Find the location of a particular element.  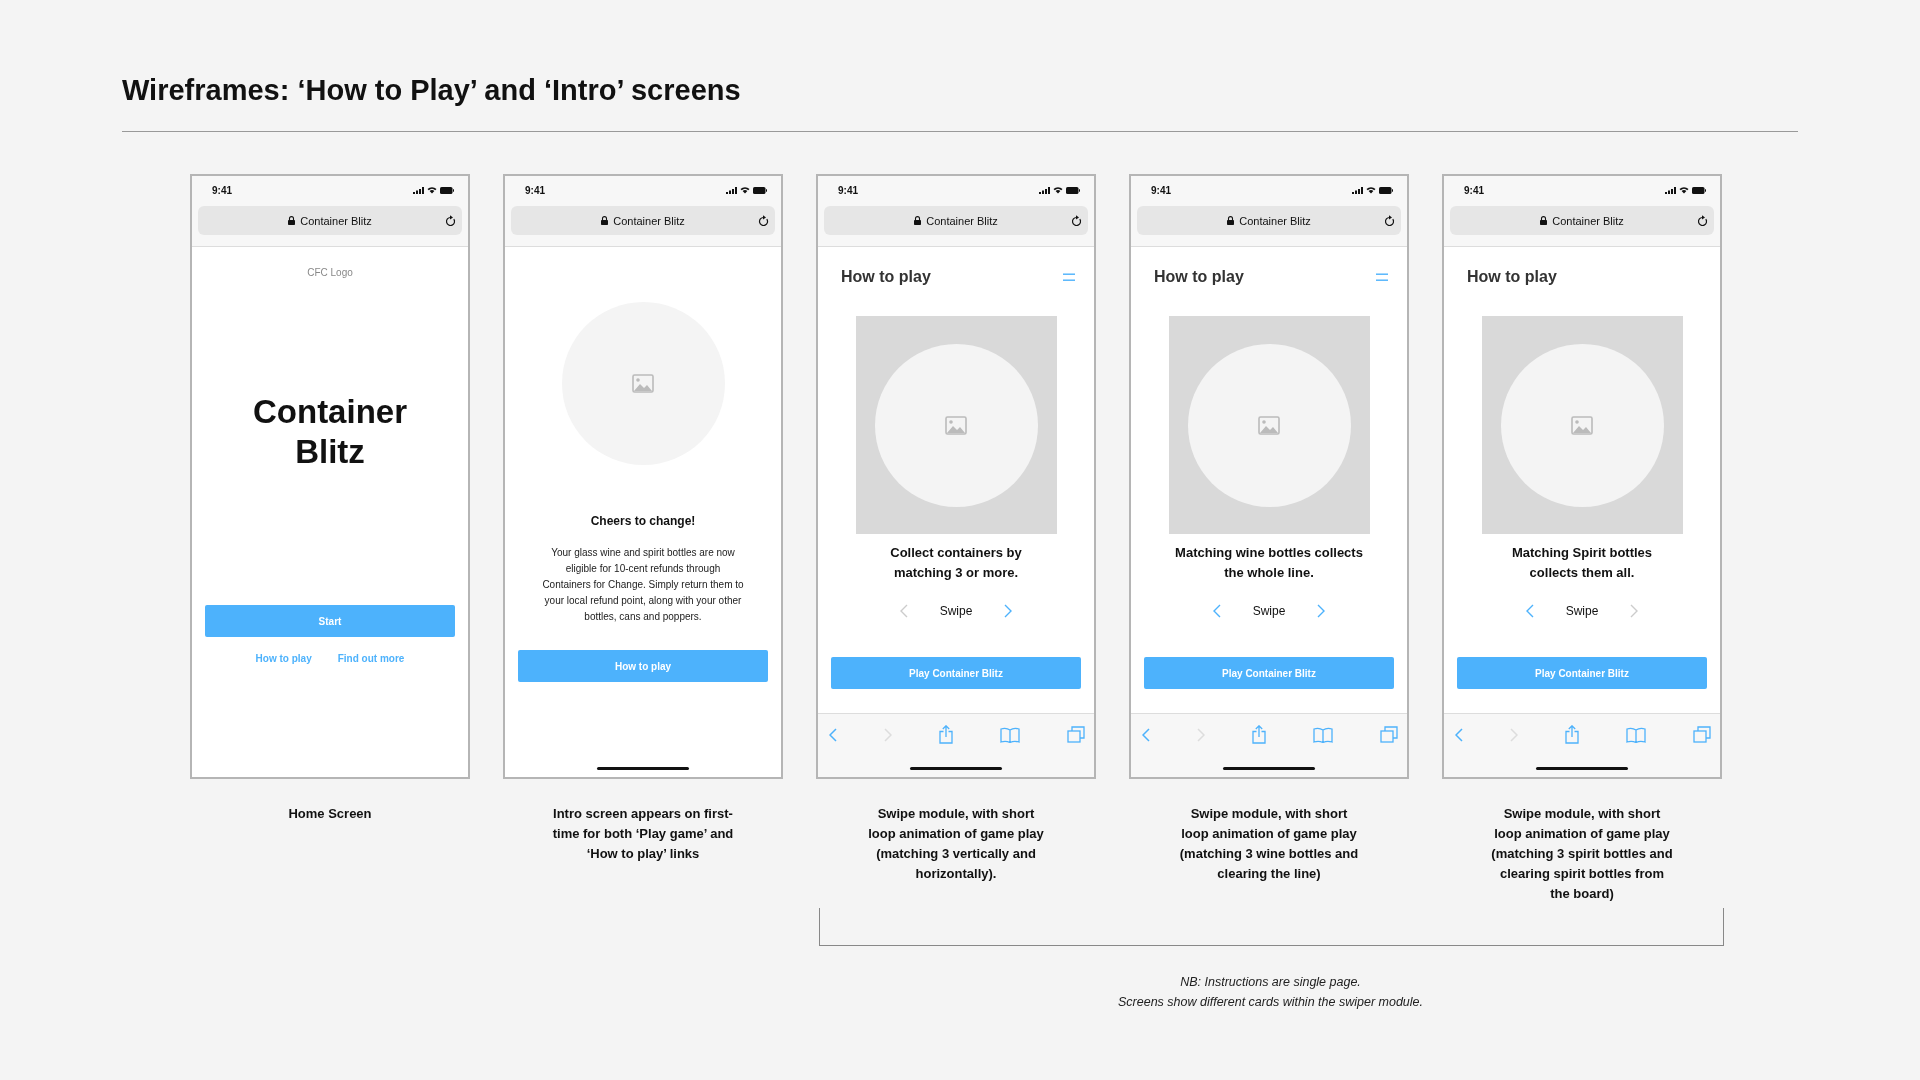

card-text: Matching wine bottles collects the whole line. is located at coordinates (1269, 563).